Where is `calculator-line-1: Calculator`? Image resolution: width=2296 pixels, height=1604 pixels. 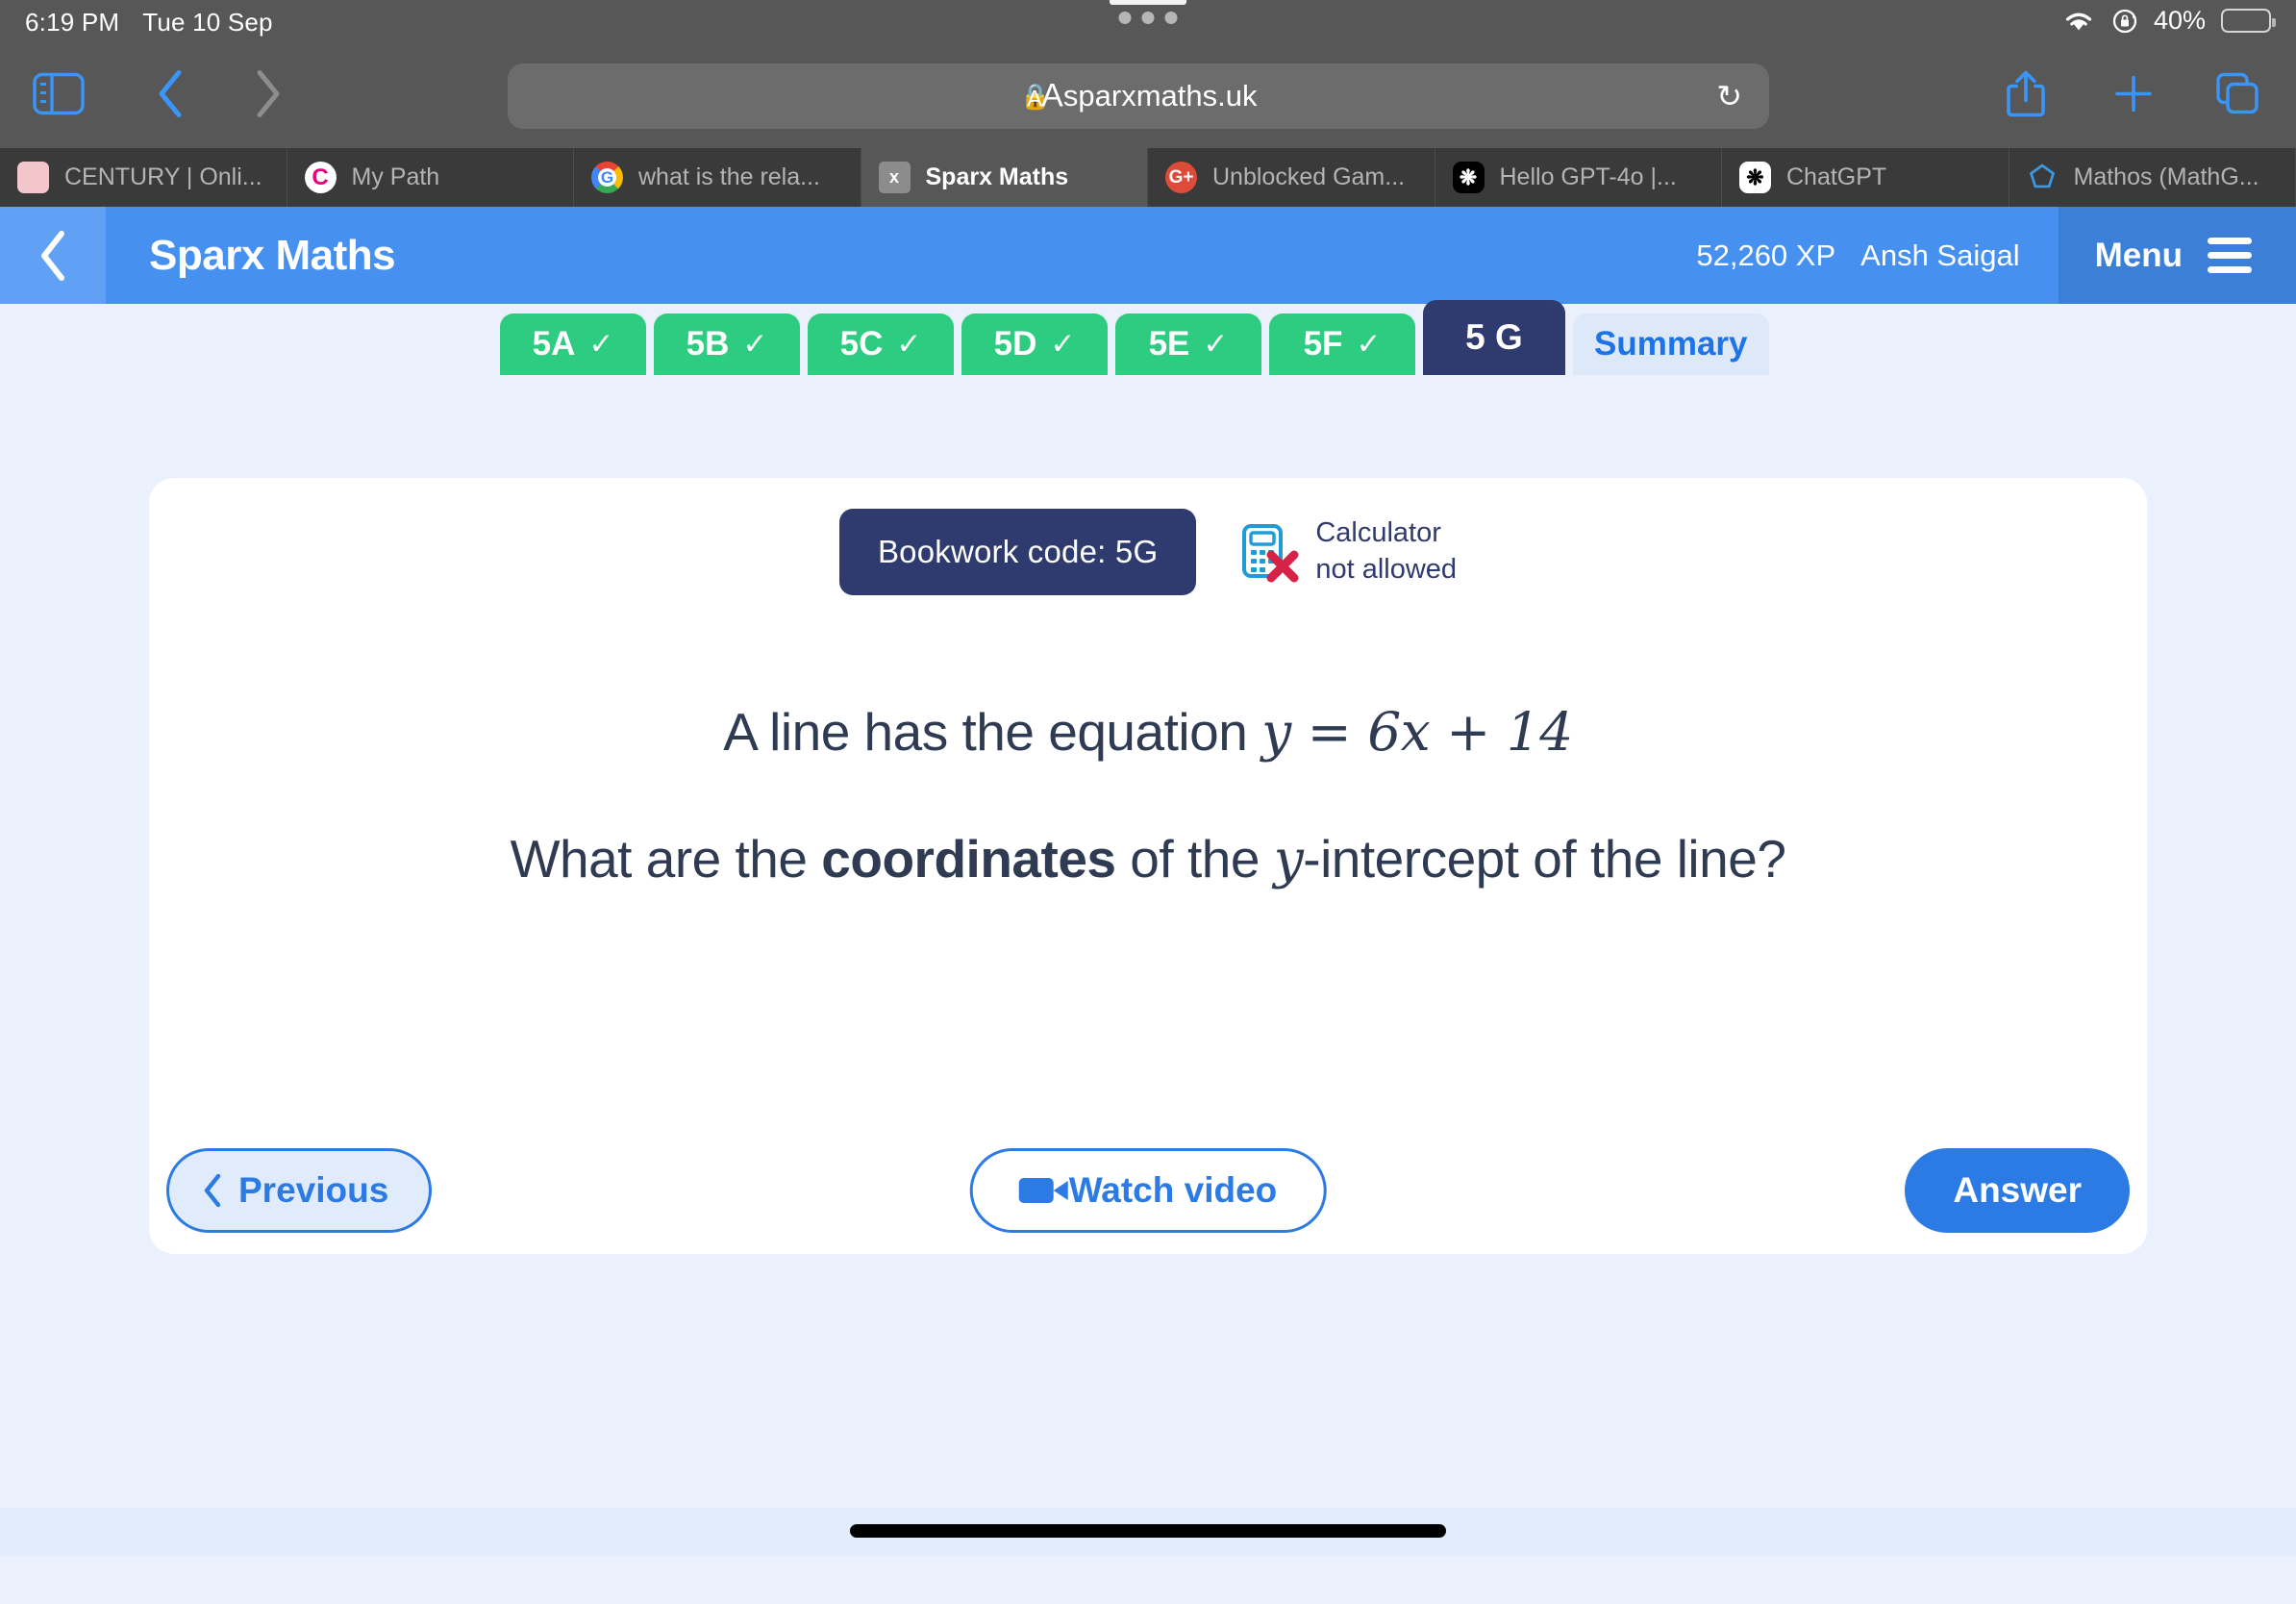
calculator-line-1: Calculator is located at coordinates (1378, 533).